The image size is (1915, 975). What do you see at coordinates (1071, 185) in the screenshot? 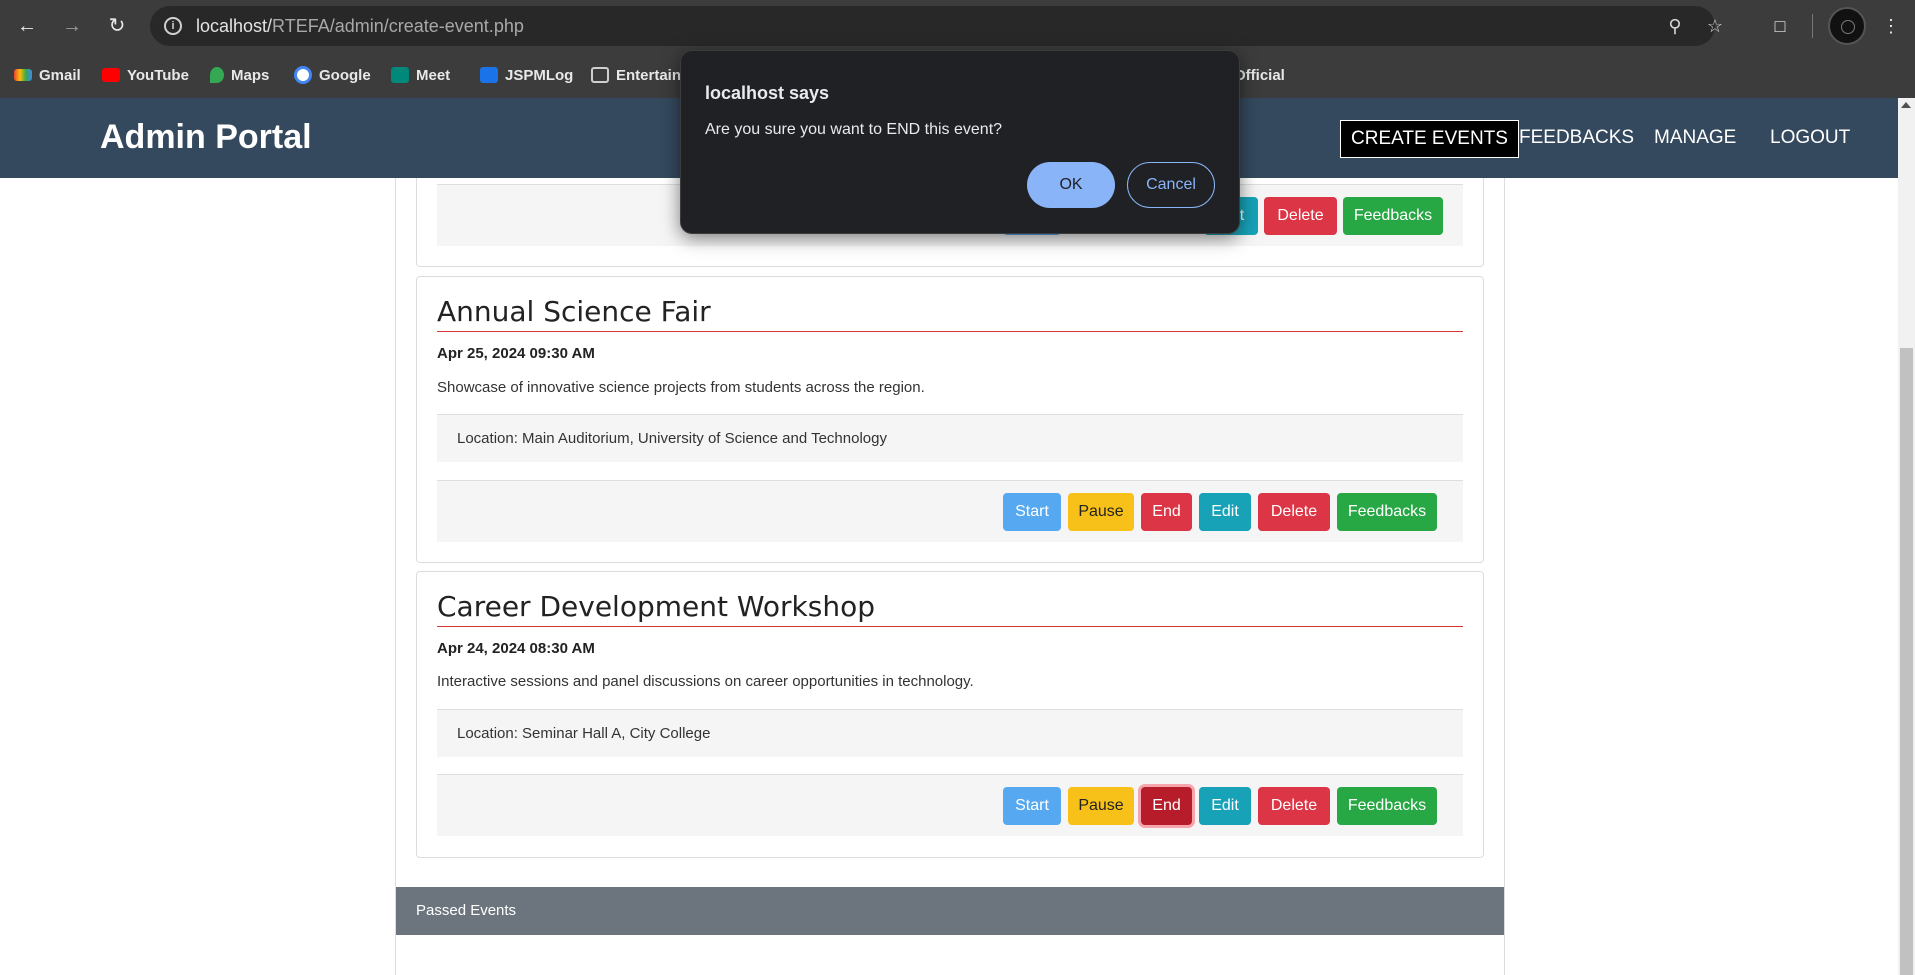
I see `ok-button: OK` at bounding box center [1071, 185].